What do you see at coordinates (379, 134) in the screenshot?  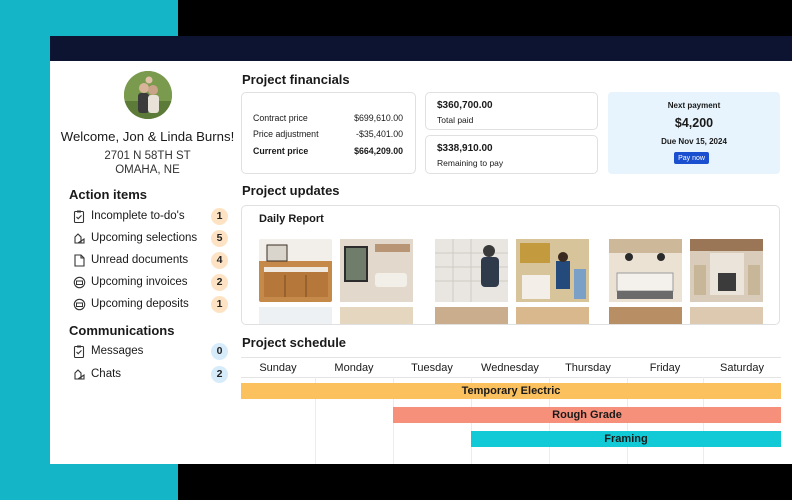 I see `price-adjustment-value: -$35,401.00` at bounding box center [379, 134].